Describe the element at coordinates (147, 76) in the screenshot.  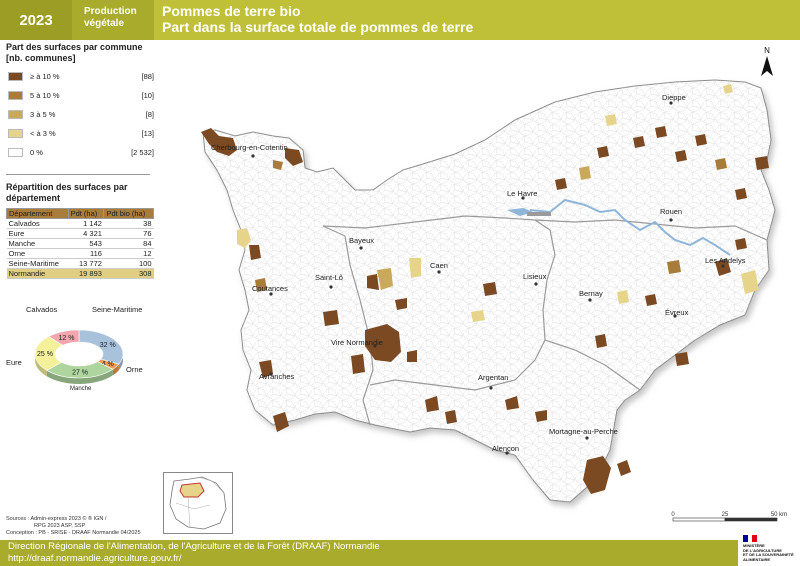
I see `legend-class-count: [88]` at that location.